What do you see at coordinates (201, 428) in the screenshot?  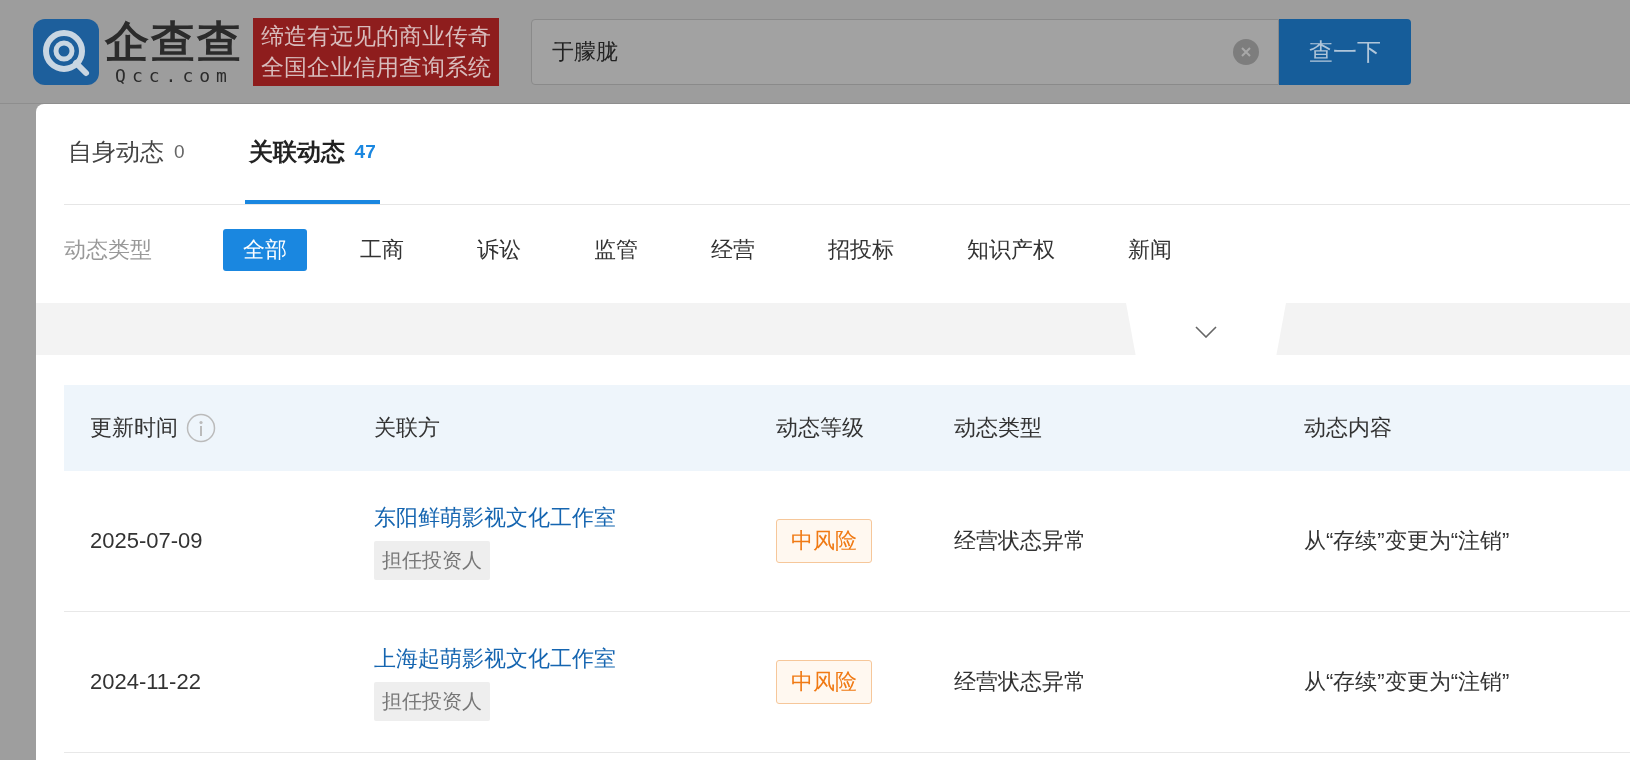 I see `info-icon` at bounding box center [201, 428].